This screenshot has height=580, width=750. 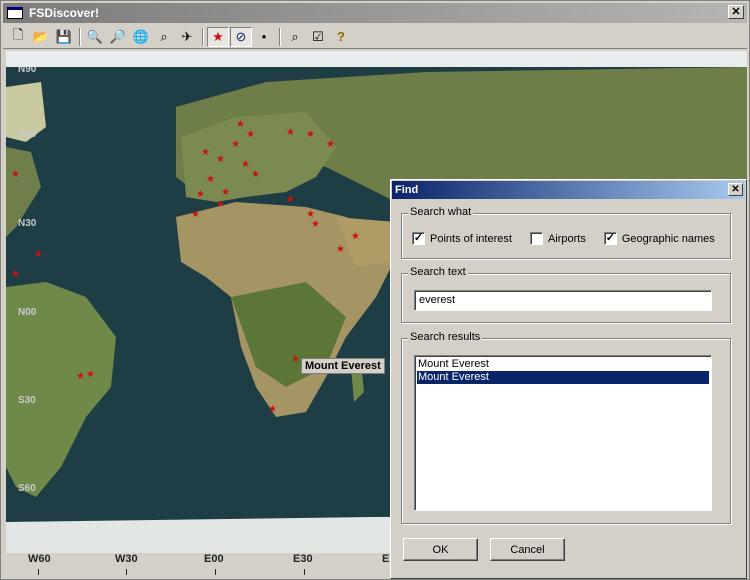 What do you see at coordinates (735, 189) in the screenshot?
I see `find-dialog-close-button: ✕` at bounding box center [735, 189].